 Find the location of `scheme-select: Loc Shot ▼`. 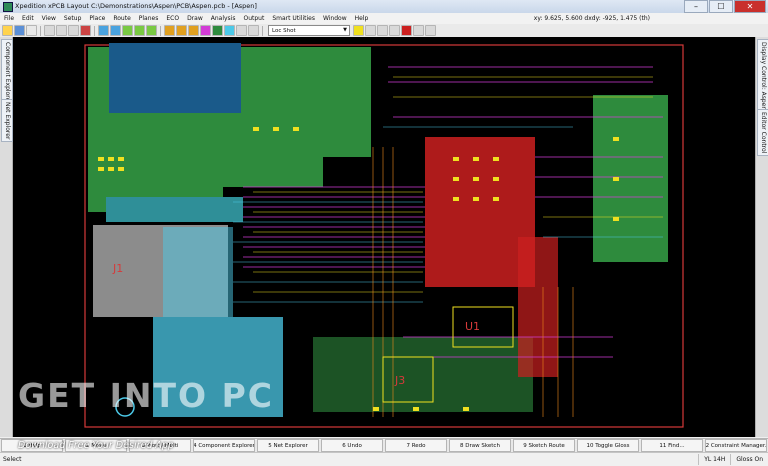

scheme-select: Loc Shot ▼ is located at coordinates (309, 30).